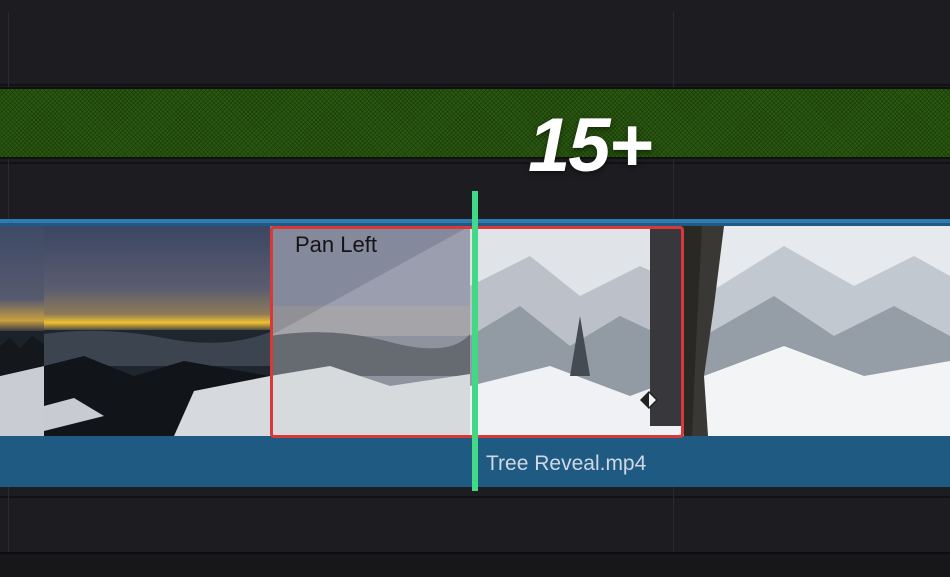 The width and height of the screenshot is (950, 577). I want to click on effect-label: Pan Left, so click(336, 244).